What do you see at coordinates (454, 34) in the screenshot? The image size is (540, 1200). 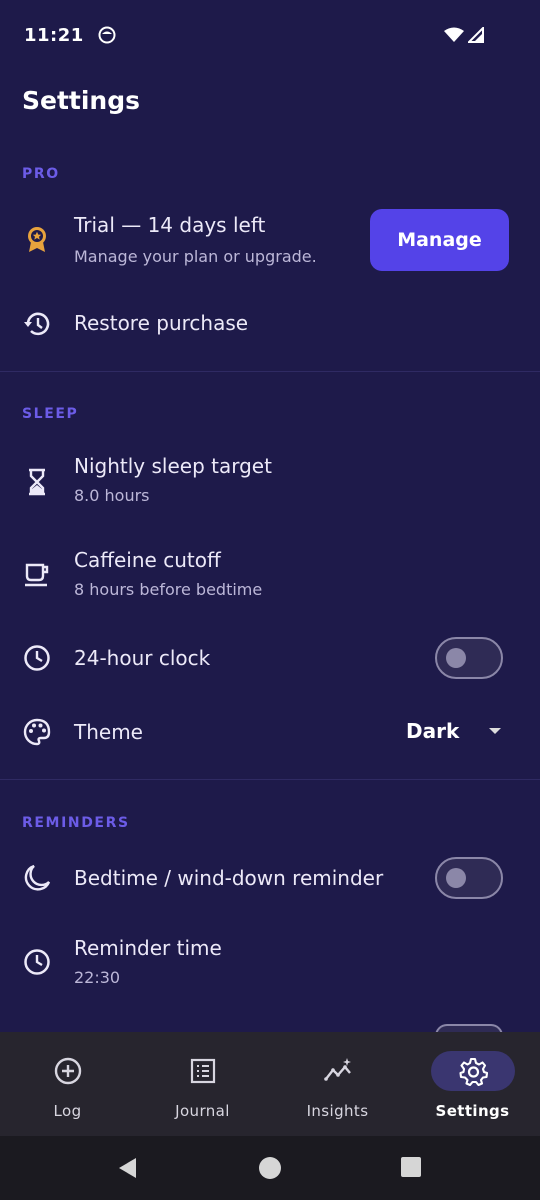 I see `wifi-icon` at bounding box center [454, 34].